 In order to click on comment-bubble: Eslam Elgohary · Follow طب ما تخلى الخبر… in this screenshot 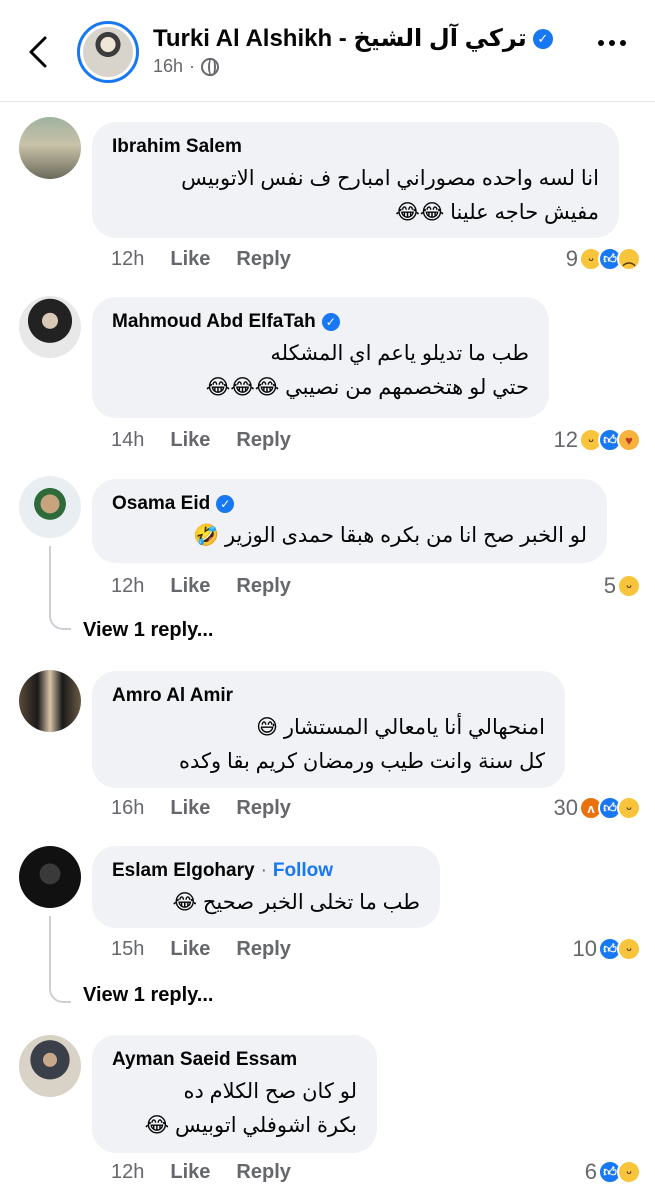, I will do `click(266, 887)`.